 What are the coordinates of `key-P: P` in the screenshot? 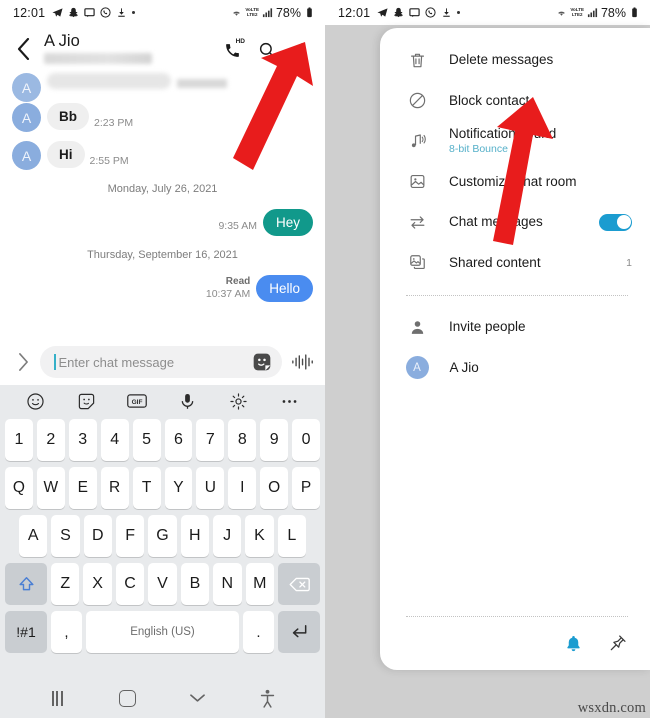 It's located at (306, 488).